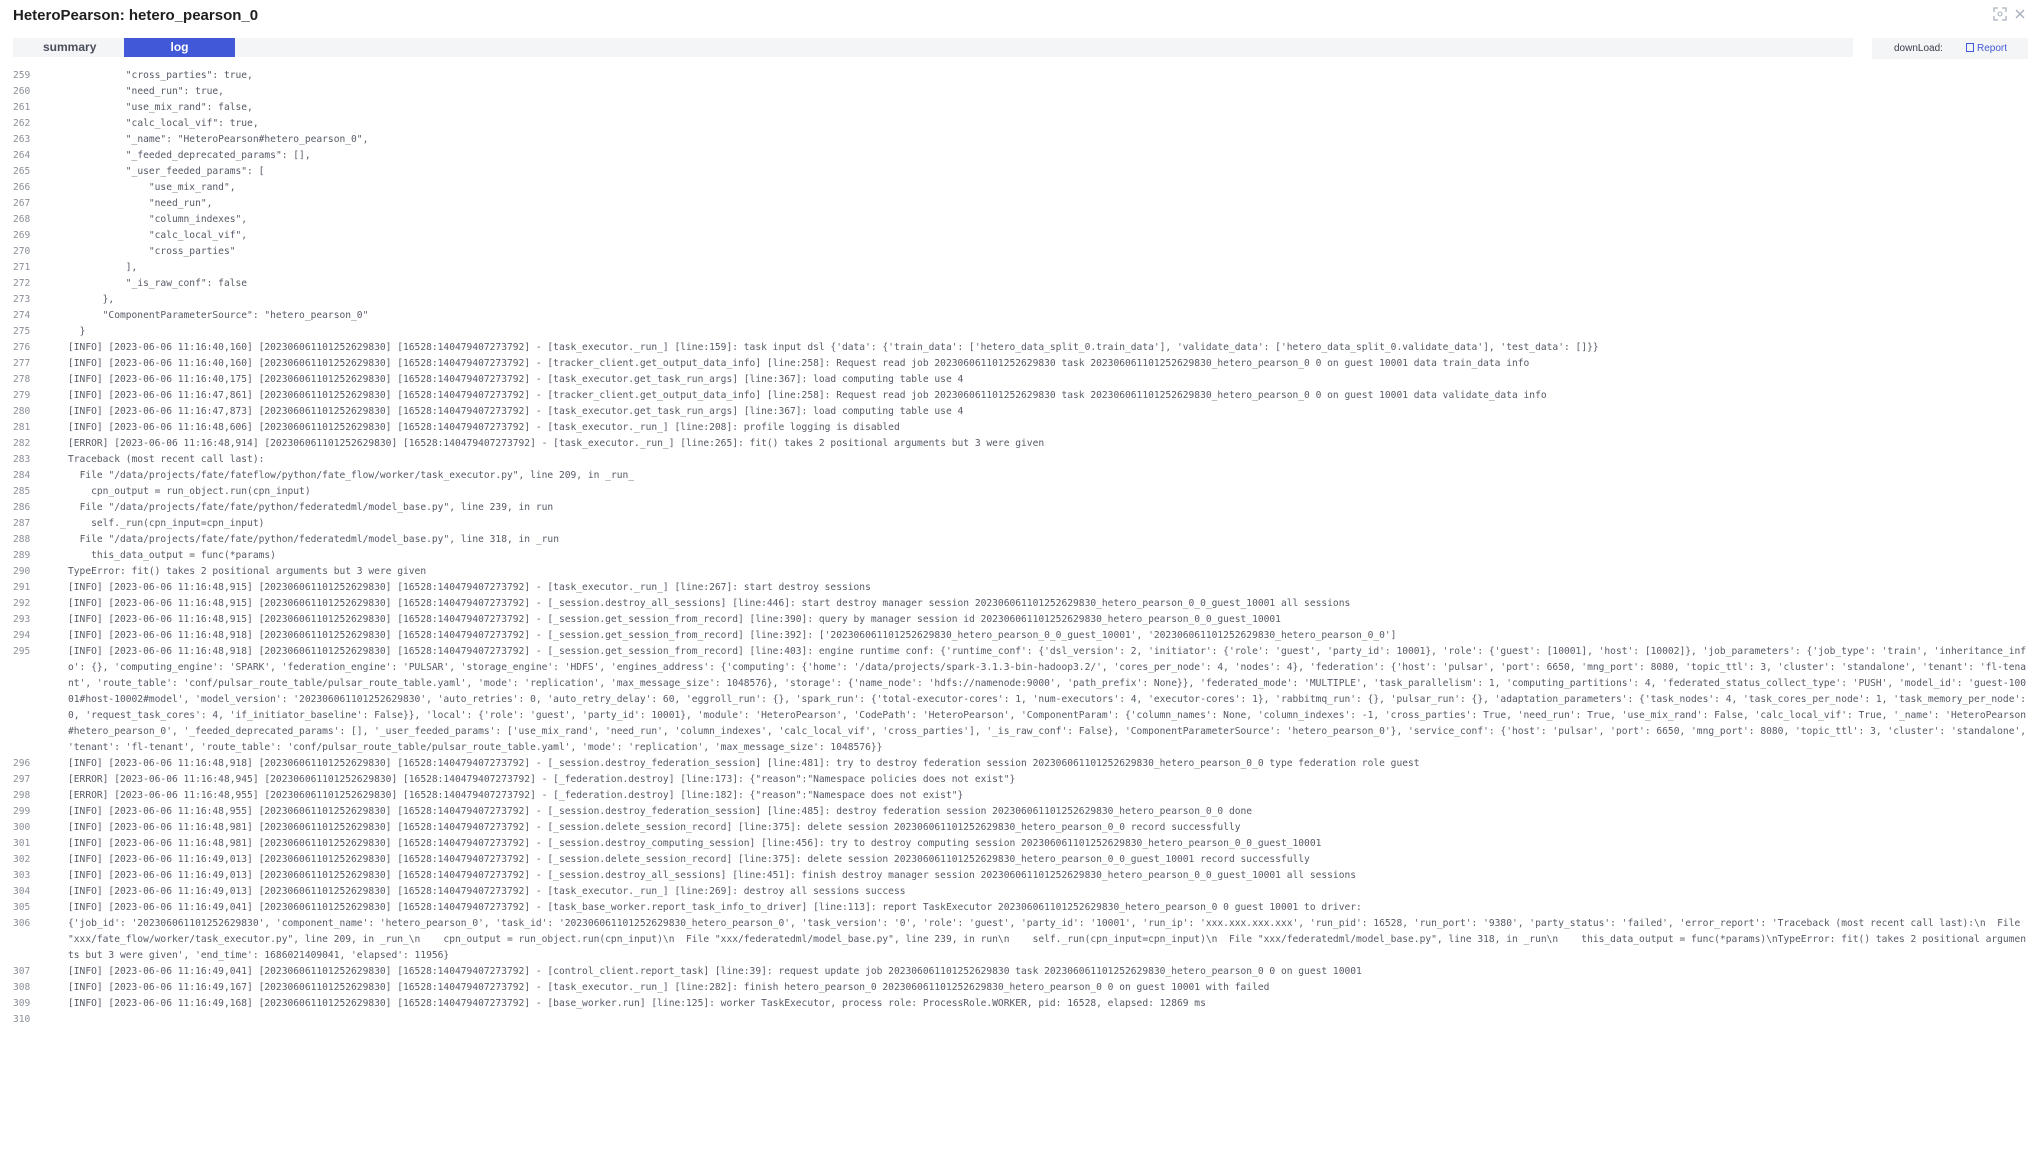 The width and height of the screenshot is (2037, 1152). What do you see at coordinates (22, 475) in the screenshot?
I see `line-number: 284` at bounding box center [22, 475].